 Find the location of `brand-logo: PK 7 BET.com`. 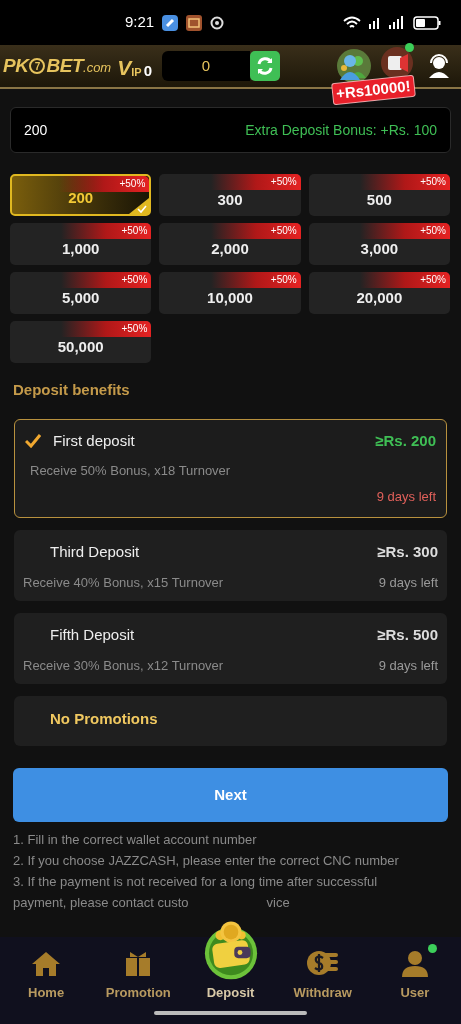

brand-logo: PK 7 BET.com is located at coordinates (57, 65).